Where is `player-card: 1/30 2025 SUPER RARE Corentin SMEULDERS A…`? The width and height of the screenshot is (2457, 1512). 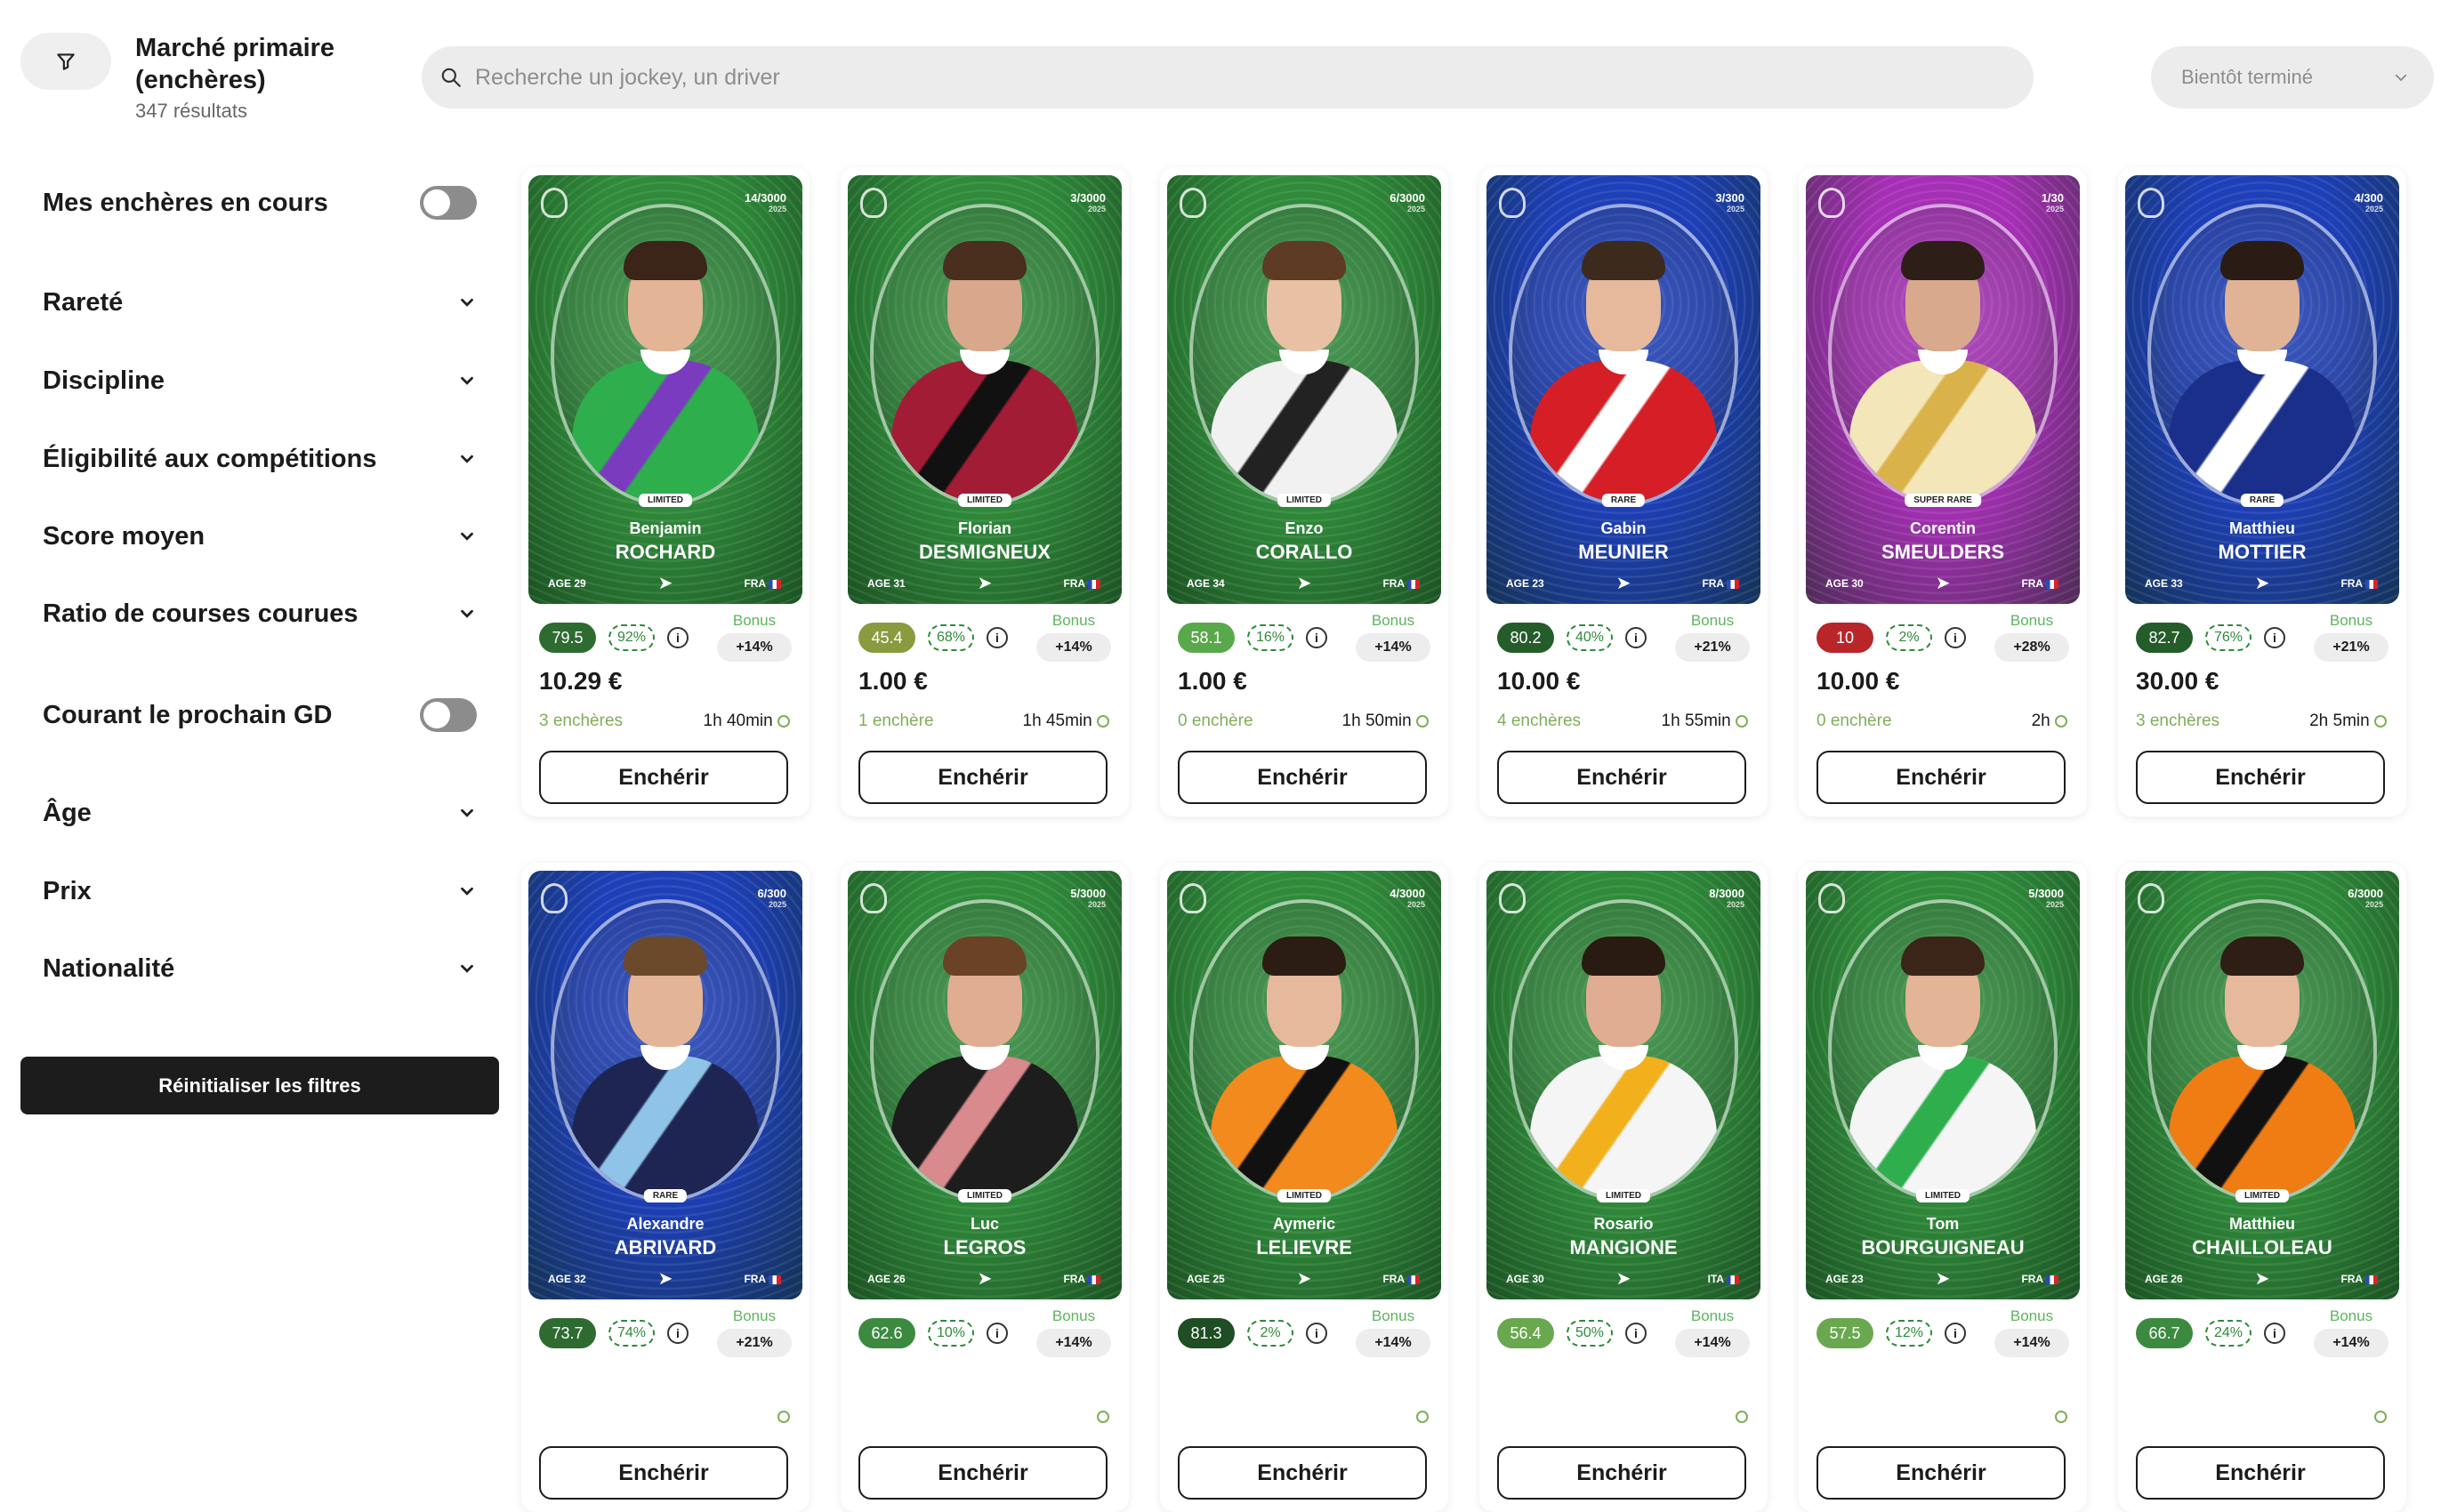
player-card: 1/30 2025 SUPER RARE Corentin SMEULDERS A… is located at coordinates (1943, 492).